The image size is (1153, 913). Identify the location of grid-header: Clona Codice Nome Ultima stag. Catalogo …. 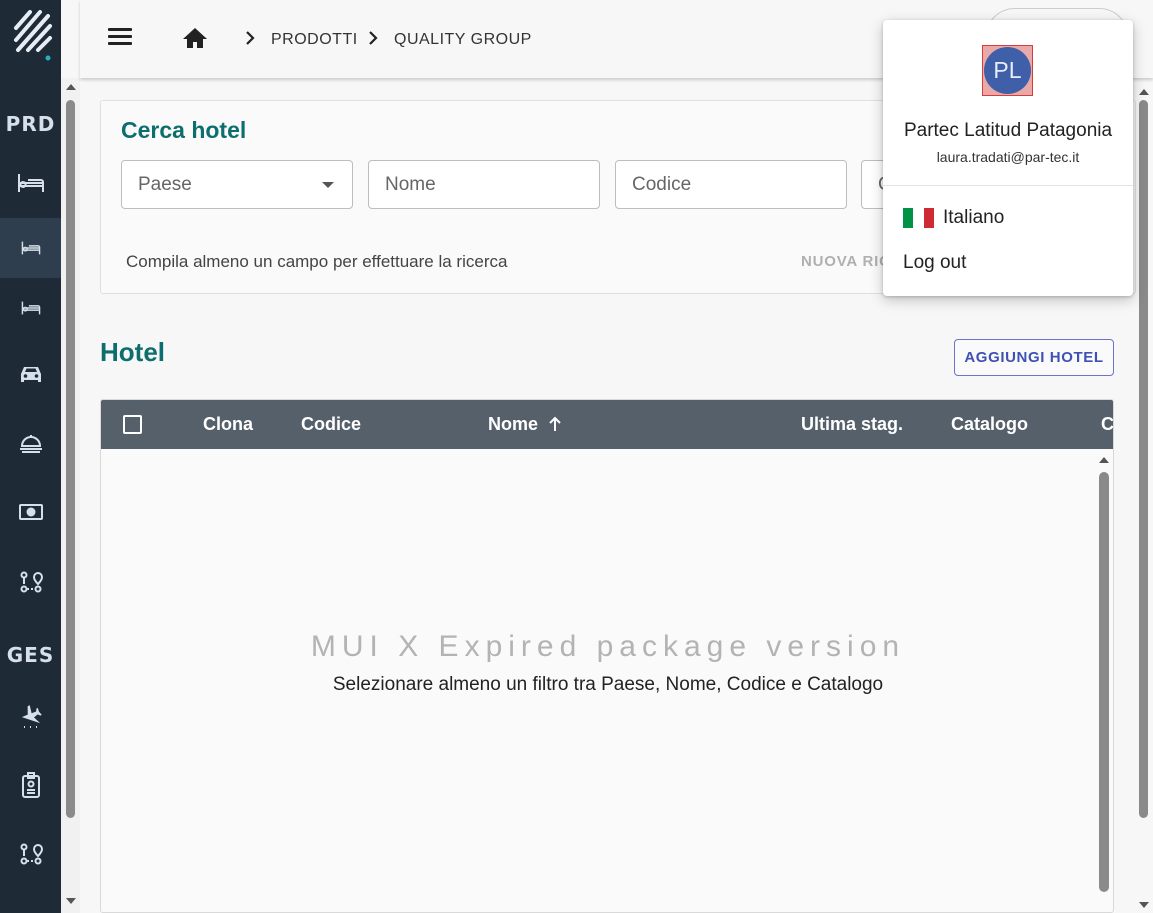
(607, 424).